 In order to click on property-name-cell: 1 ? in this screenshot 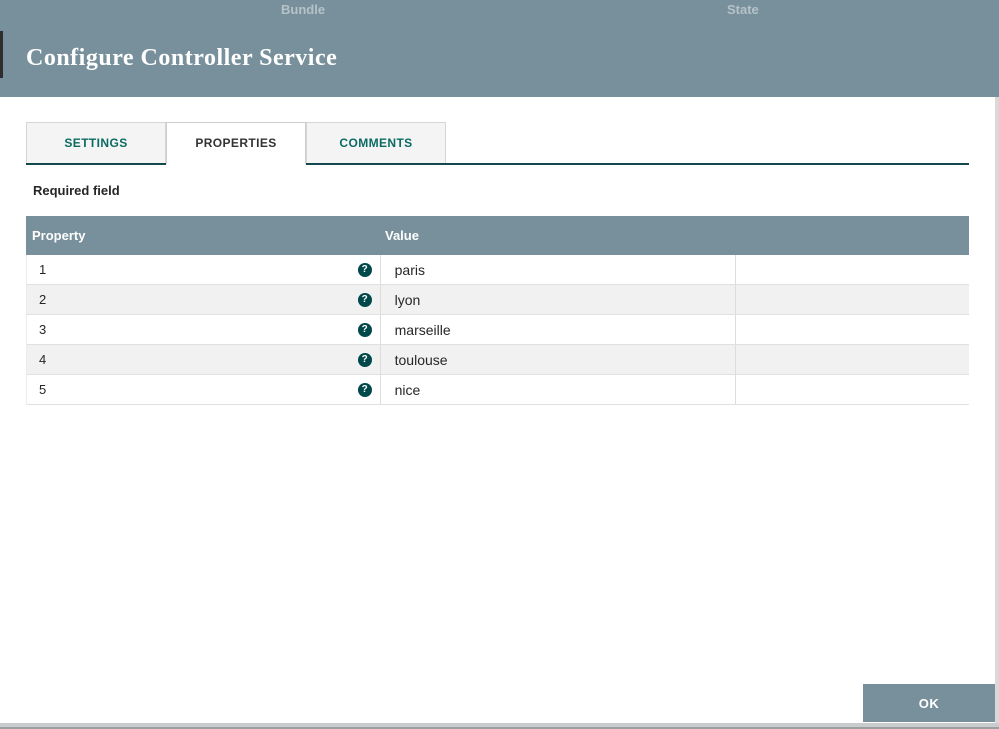, I will do `click(203, 269)`.